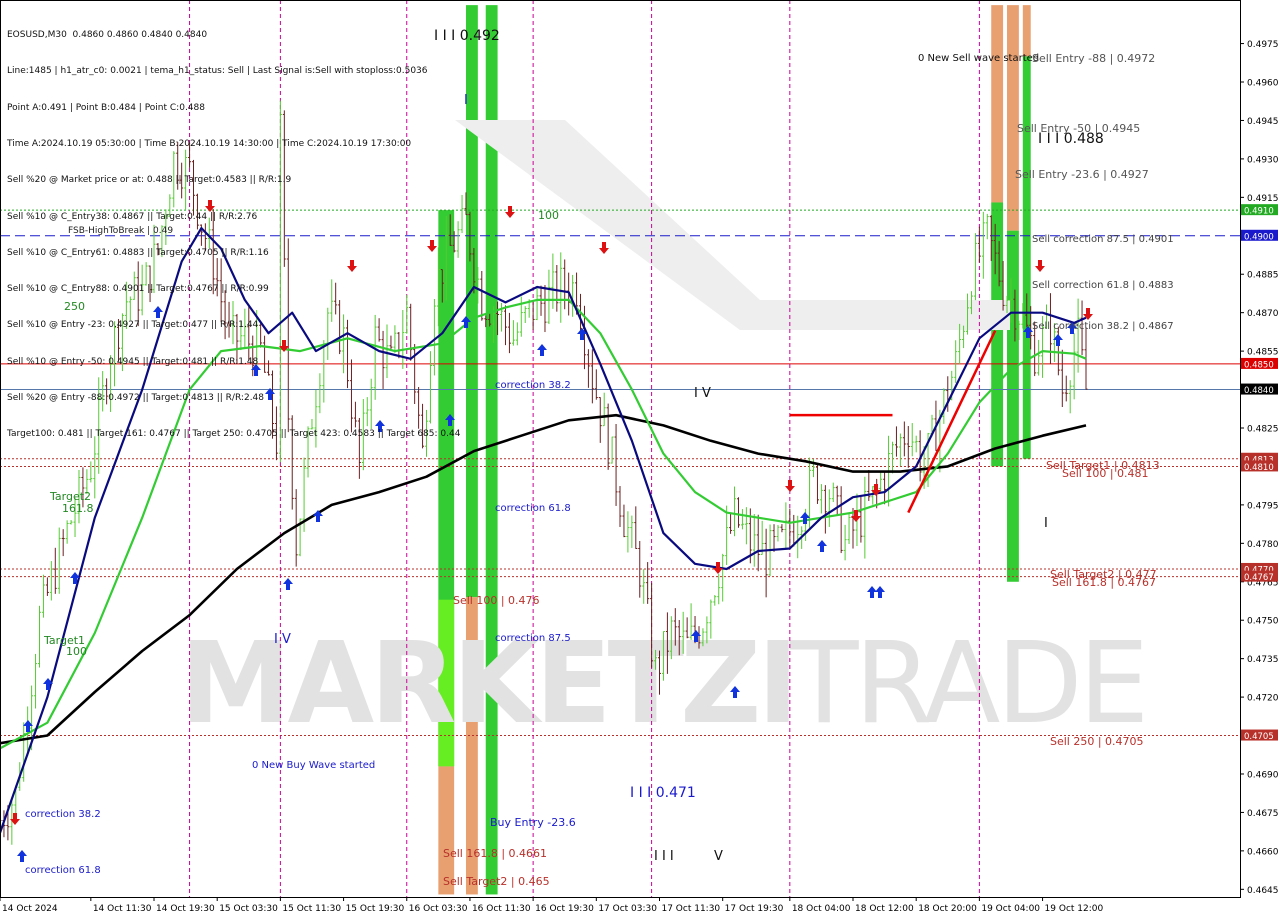 The width and height of the screenshot is (1280, 920). Describe the element at coordinates (107, 35) in the screenshot. I see `info-line: EOSUSD,M30 0.4860 0.4860 0.4840 0.4840` at that location.